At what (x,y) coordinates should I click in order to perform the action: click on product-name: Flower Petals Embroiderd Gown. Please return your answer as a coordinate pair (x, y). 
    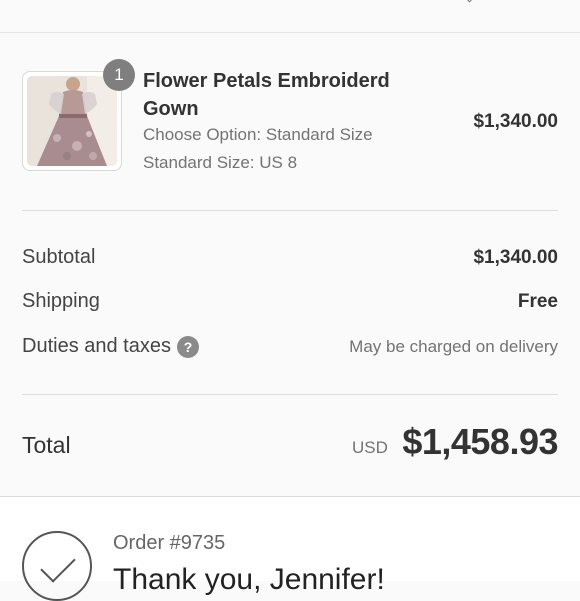
    Looking at the image, I should click on (266, 95).